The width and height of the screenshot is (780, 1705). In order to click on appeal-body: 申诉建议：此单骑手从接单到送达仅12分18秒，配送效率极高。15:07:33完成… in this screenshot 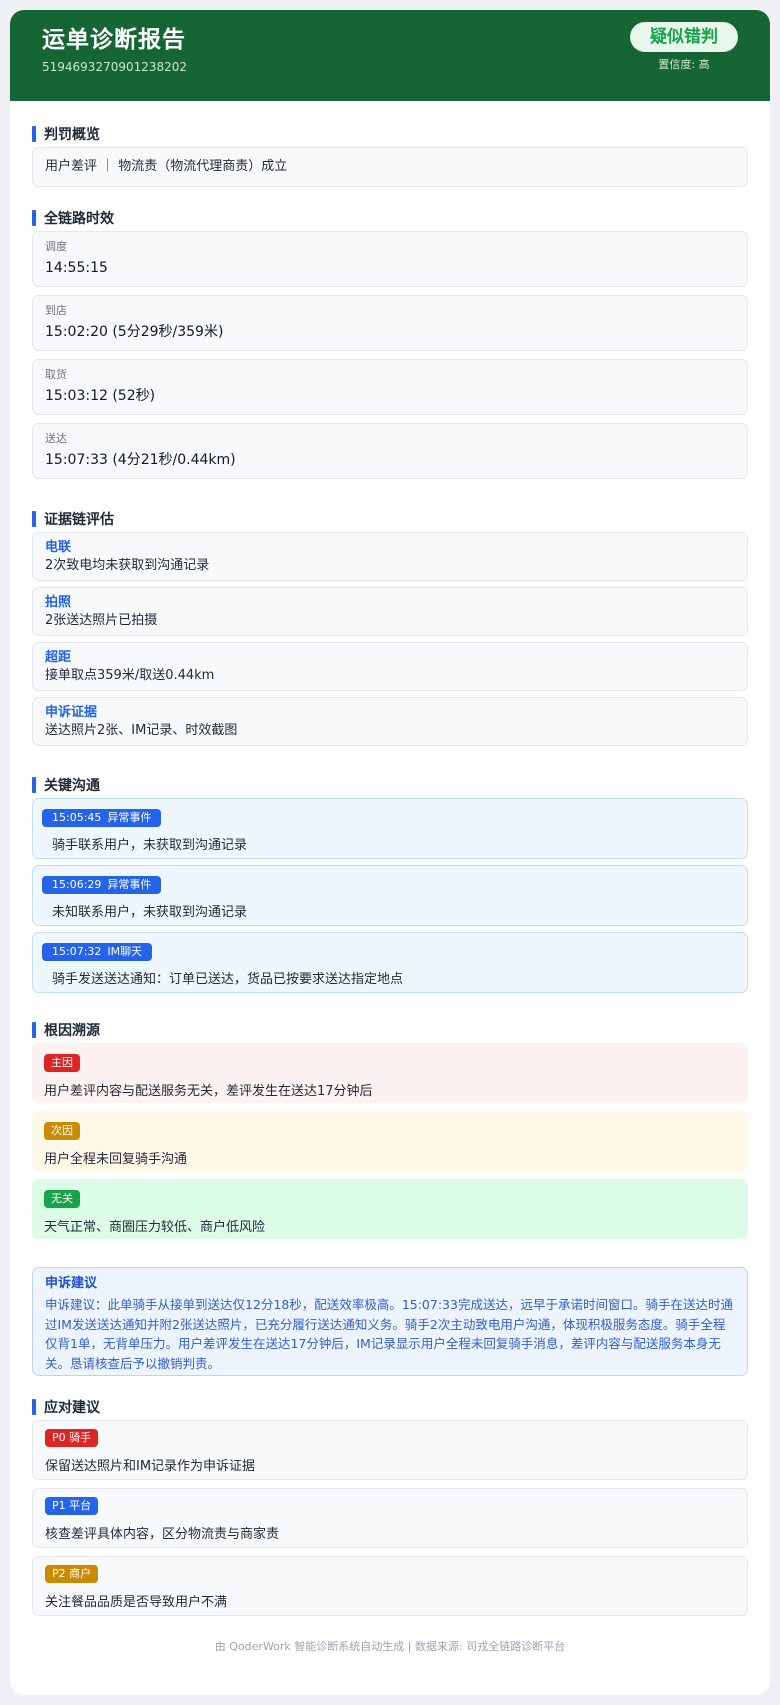, I will do `click(389, 1334)`.